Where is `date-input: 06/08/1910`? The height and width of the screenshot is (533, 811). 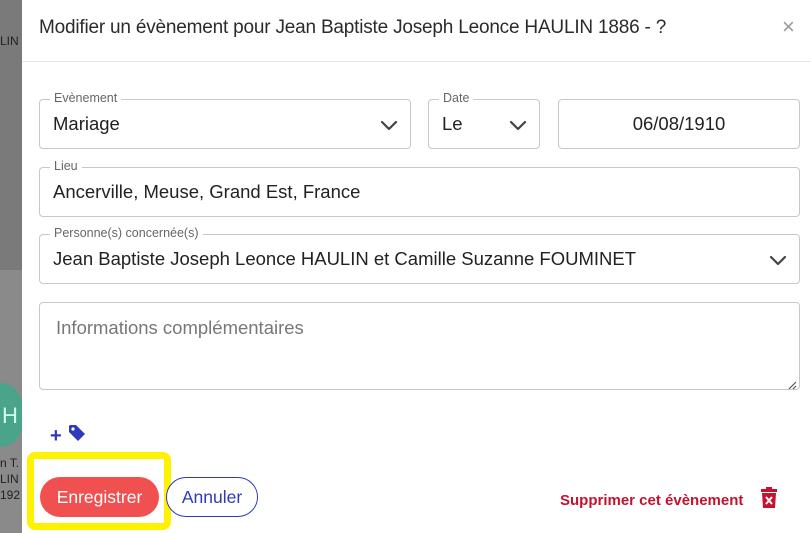
date-input: 06/08/1910 is located at coordinates (679, 124).